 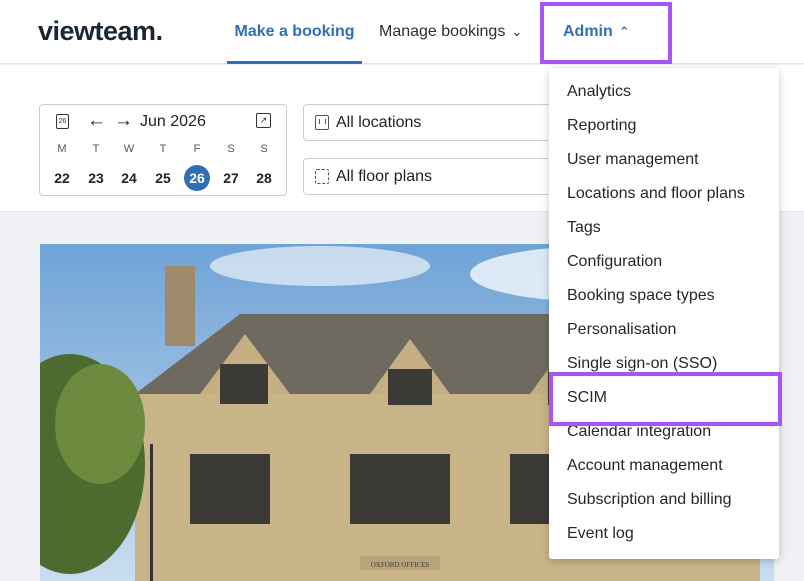 What do you see at coordinates (517, 31) in the screenshot?
I see `chevron-down-icon: ⌄` at bounding box center [517, 31].